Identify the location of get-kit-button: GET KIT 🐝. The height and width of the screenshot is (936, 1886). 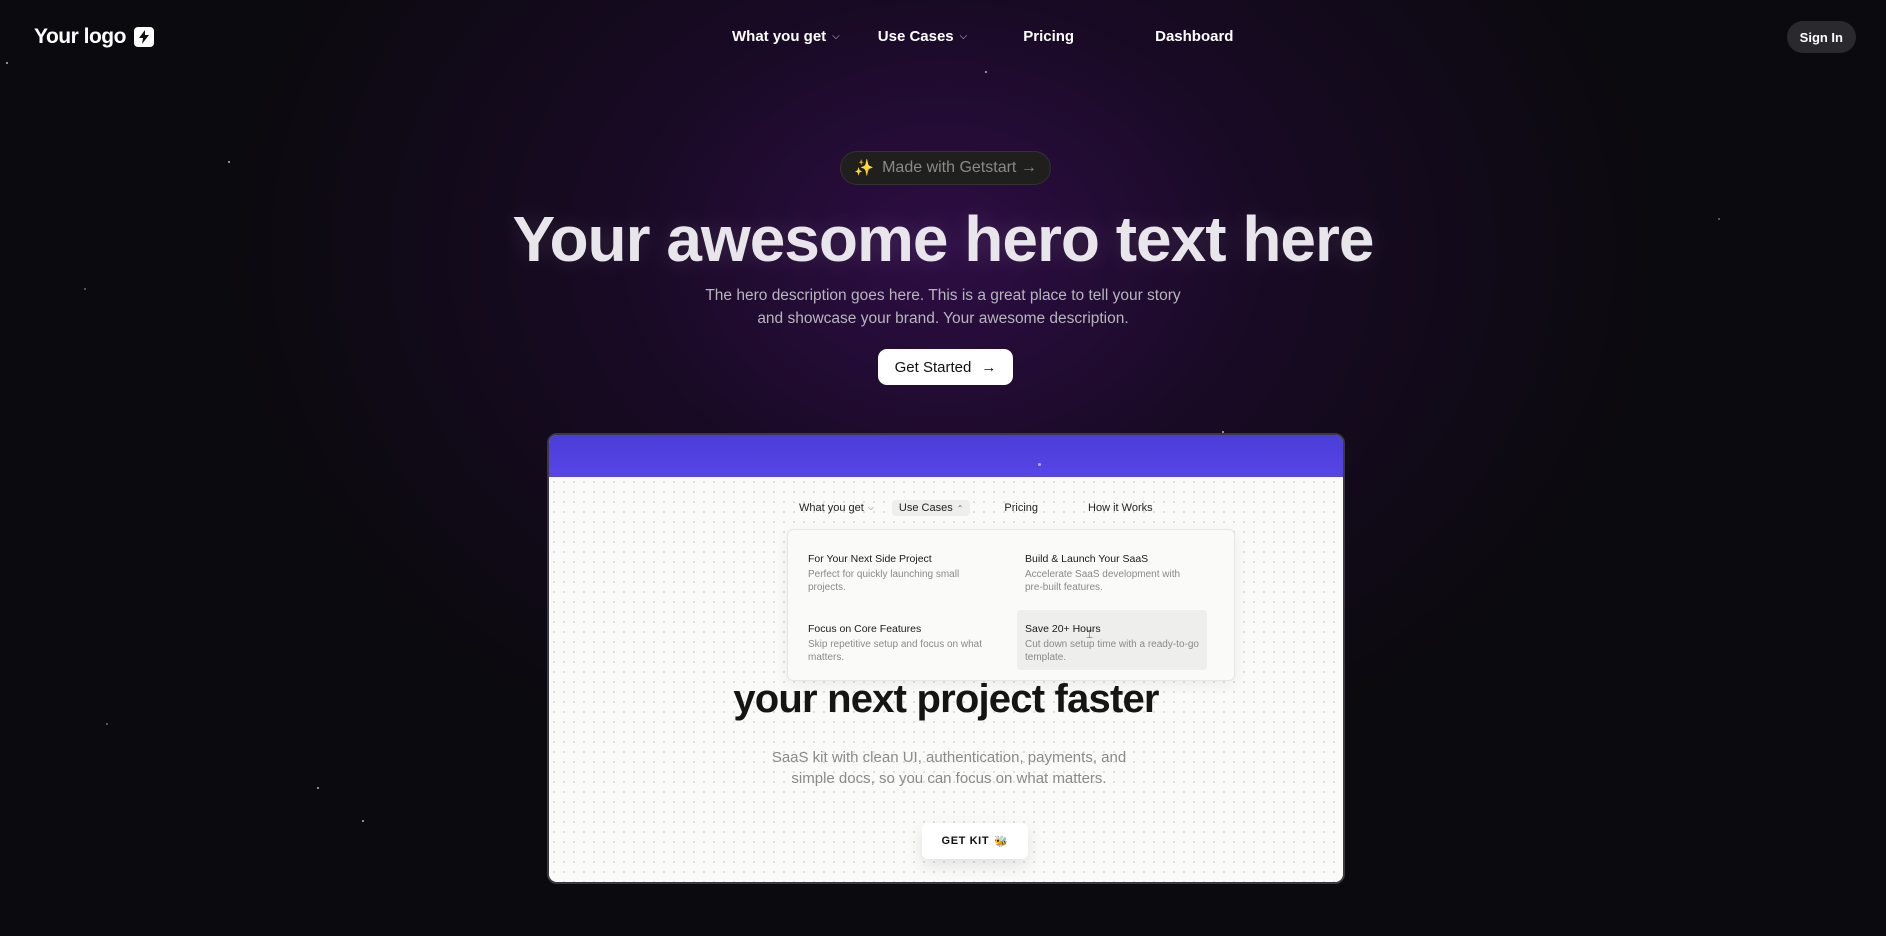
(975, 841).